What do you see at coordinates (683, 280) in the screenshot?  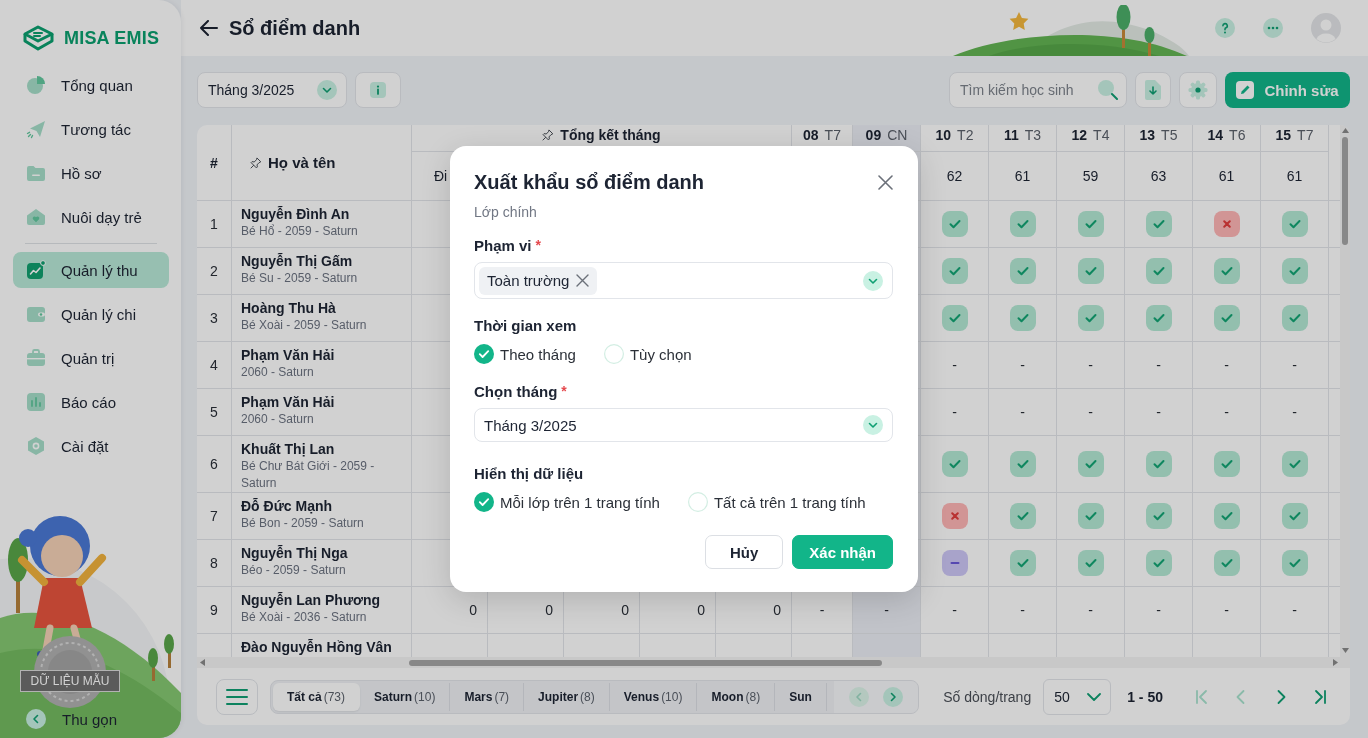 I see `scope-select: Toàn trường` at bounding box center [683, 280].